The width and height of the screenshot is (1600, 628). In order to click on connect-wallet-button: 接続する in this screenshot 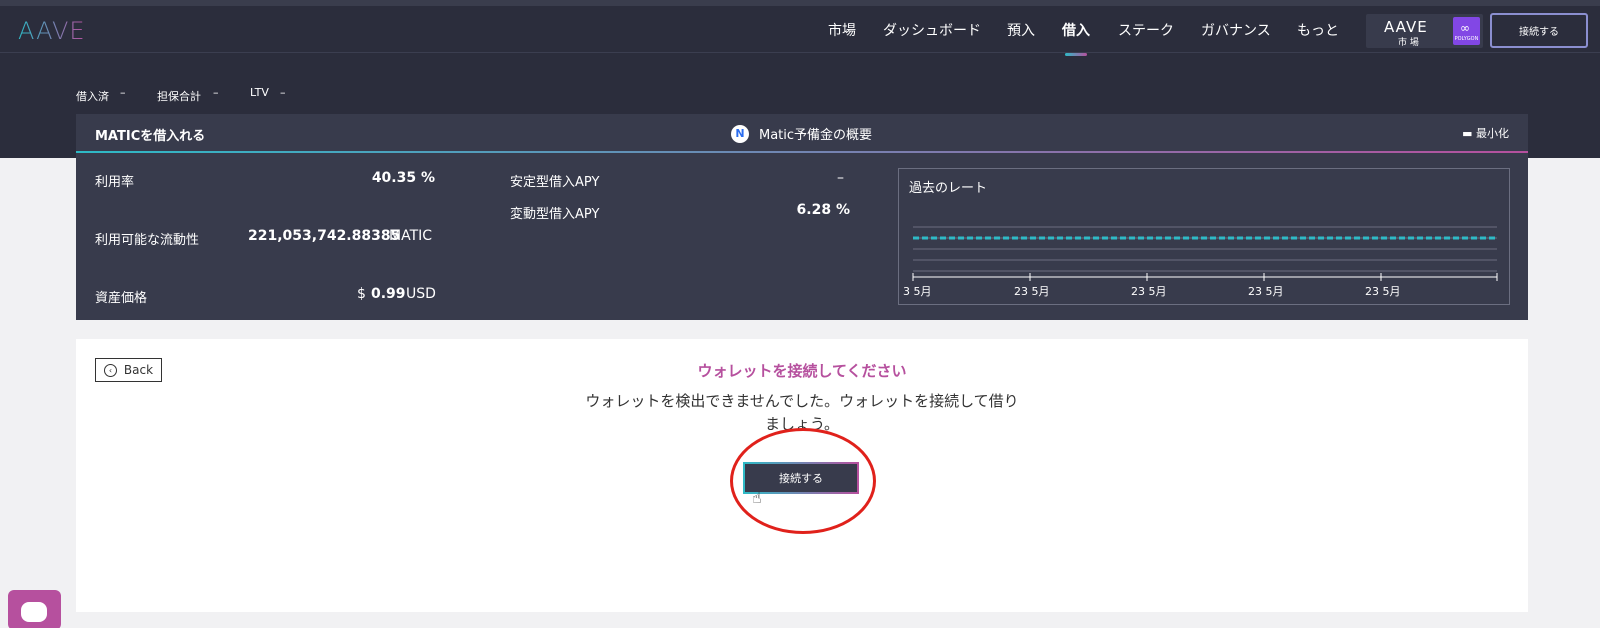, I will do `click(1539, 30)`.